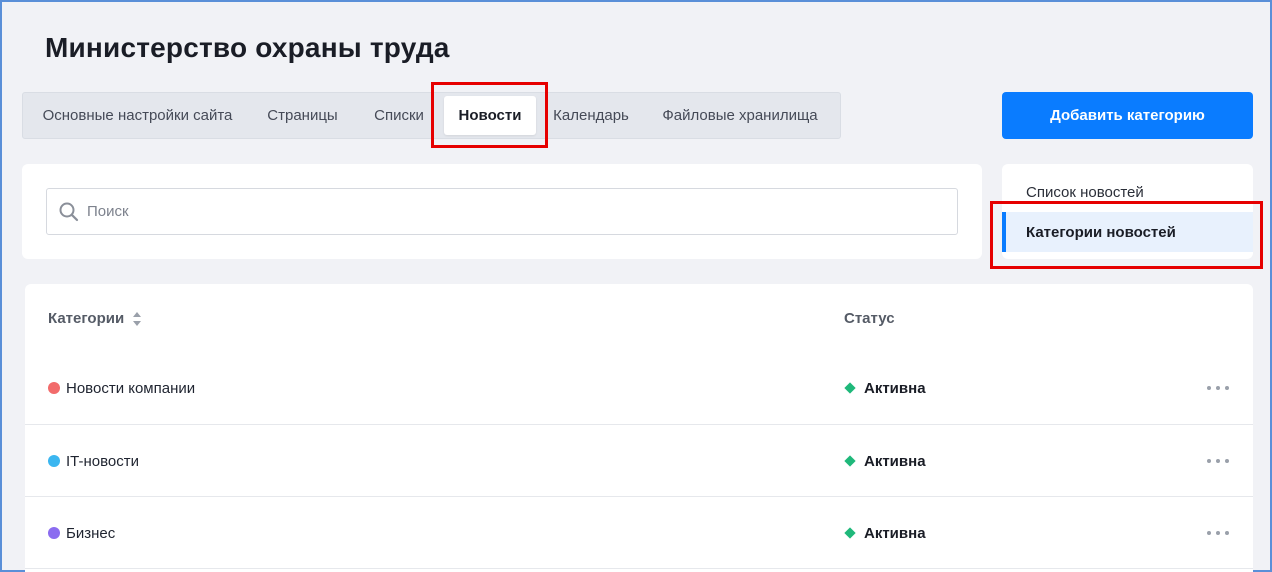 The image size is (1272, 572). I want to click on category-cell: Бизнес, so click(81, 533).